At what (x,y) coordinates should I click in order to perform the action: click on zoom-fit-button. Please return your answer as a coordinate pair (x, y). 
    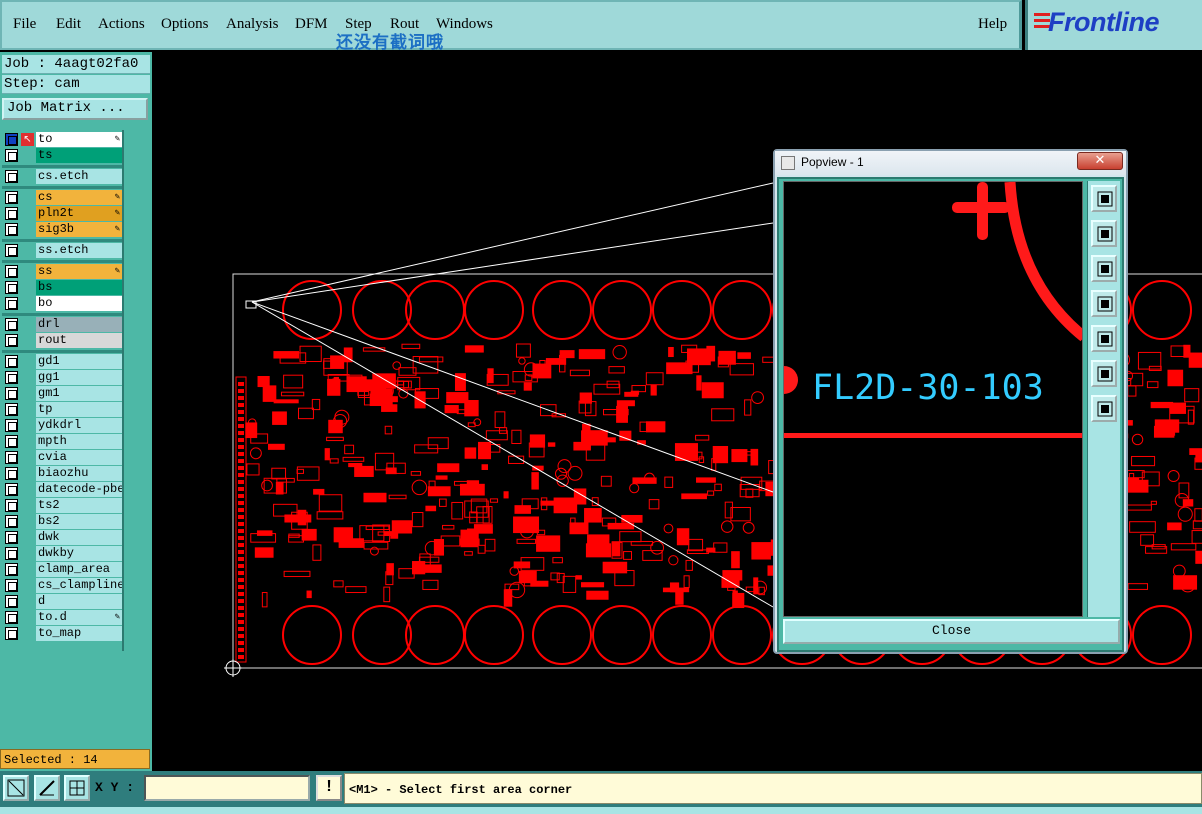
    Looking at the image, I should click on (1104, 198).